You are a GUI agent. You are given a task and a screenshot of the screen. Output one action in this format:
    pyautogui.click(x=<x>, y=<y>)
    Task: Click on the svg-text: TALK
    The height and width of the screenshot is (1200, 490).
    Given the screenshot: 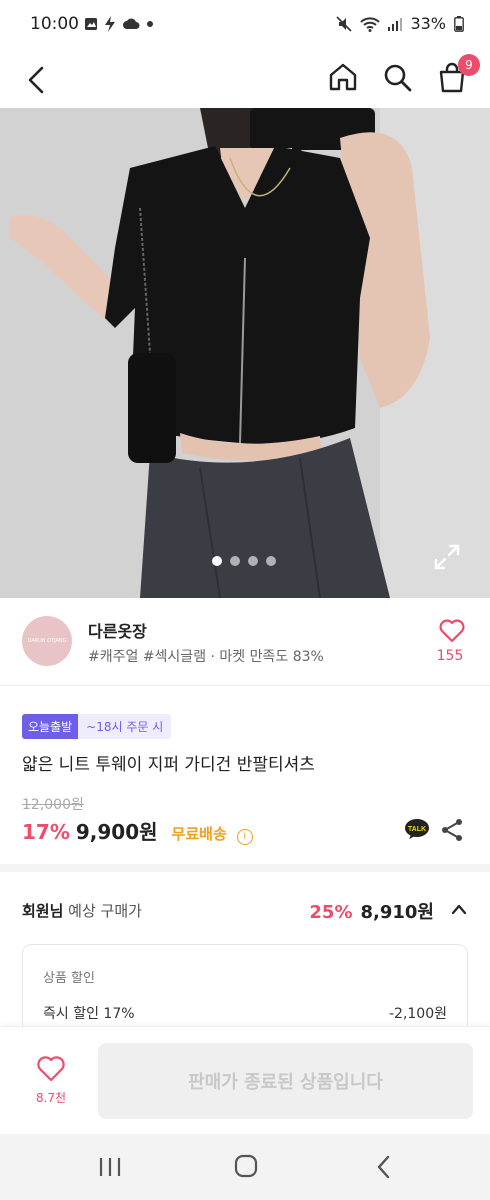 What is the action you would take?
    pyautogui.click(x=417, y=829)
    